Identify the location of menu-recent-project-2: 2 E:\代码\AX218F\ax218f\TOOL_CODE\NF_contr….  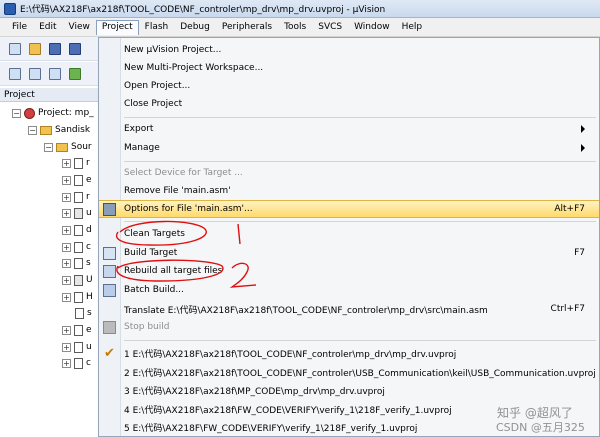
(349, 372).